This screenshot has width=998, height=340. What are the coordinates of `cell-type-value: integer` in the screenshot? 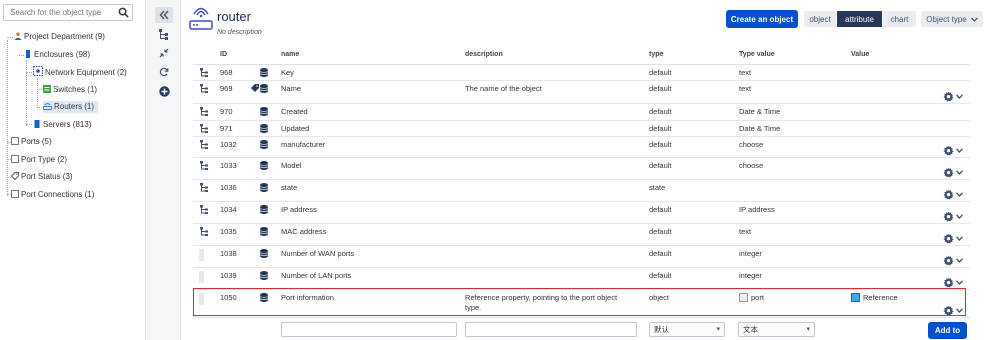 It's located at (750, 275).